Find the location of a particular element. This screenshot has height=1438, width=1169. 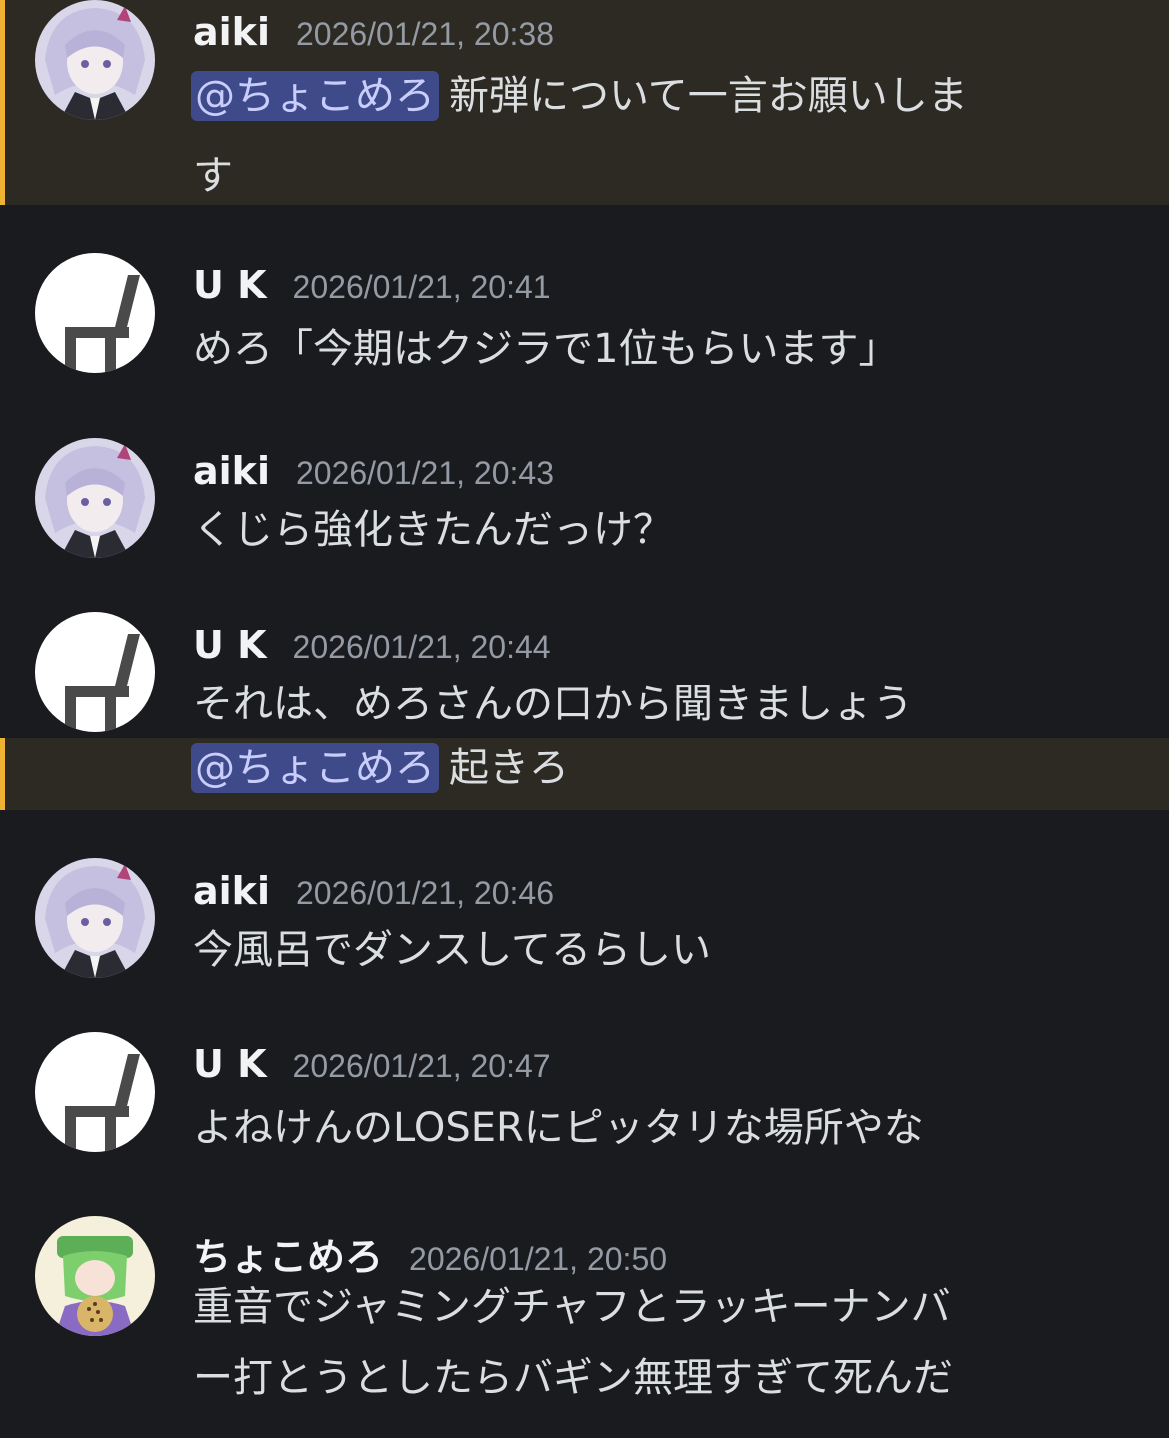

message-text: す is located at coordinates (213, 176).